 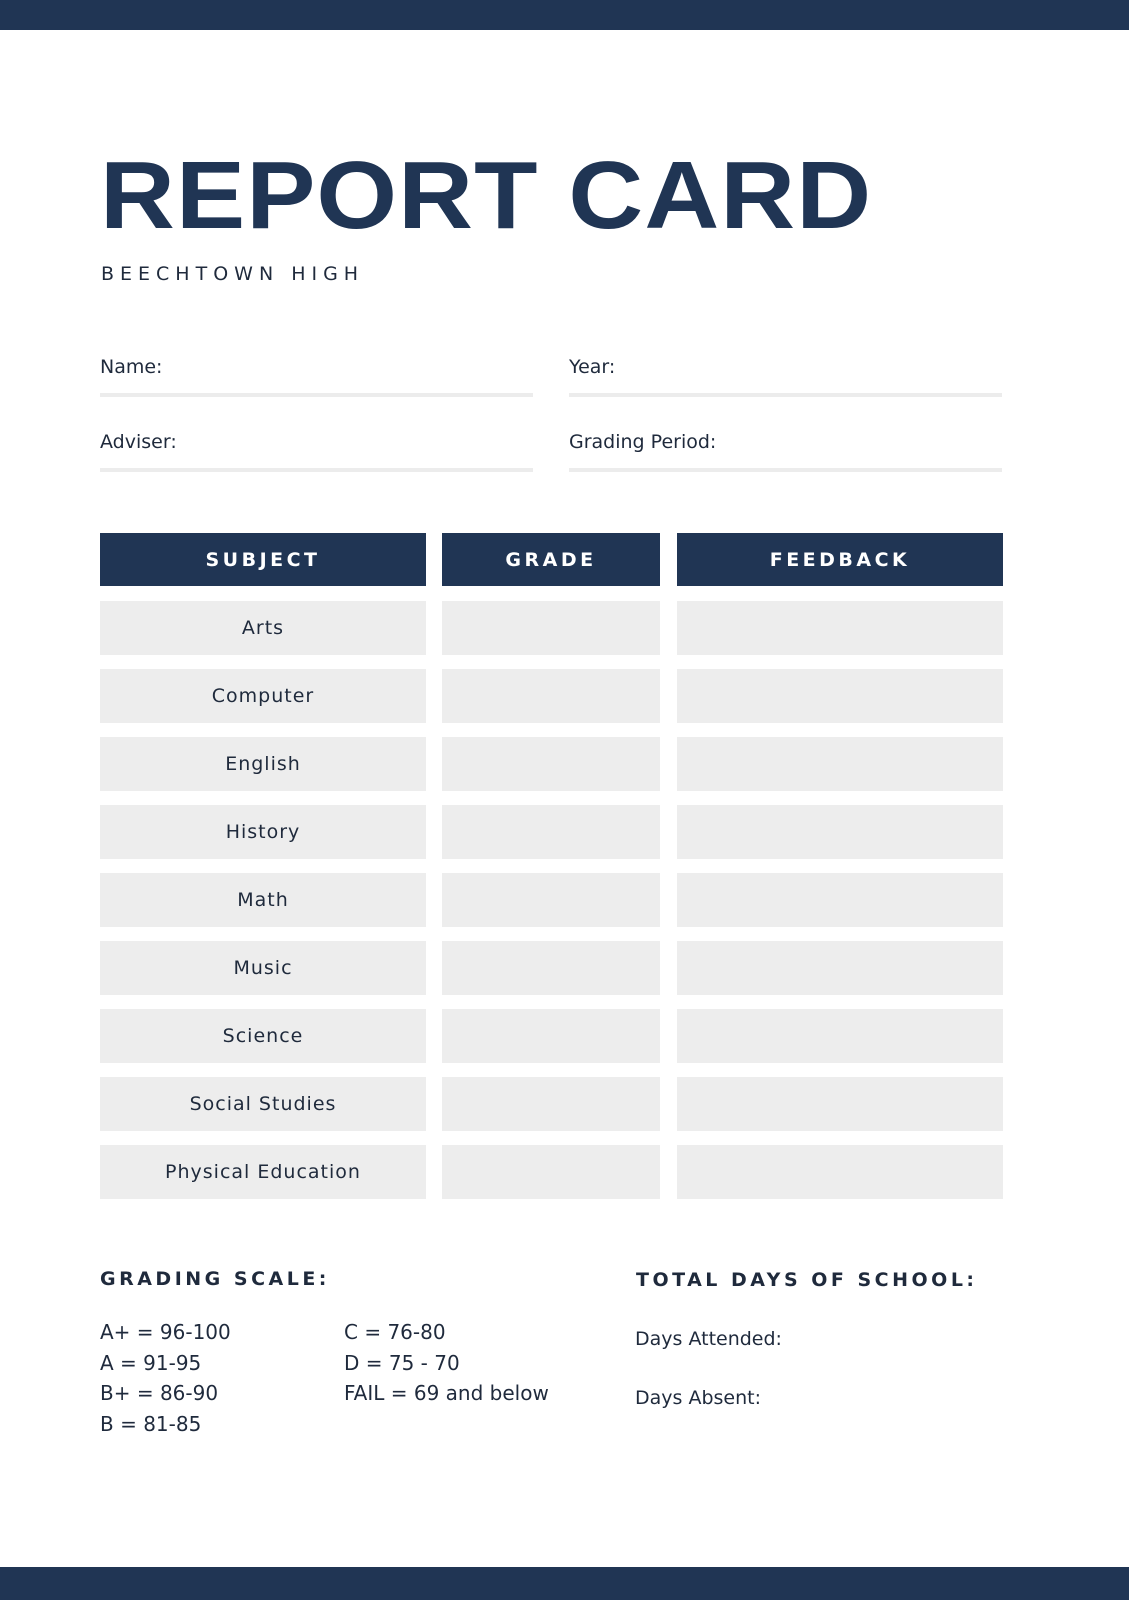 What do you see at coordinates (785, 470) in the screenshot?
I see `grading-period-input-line` at bounding box center [785, 470].